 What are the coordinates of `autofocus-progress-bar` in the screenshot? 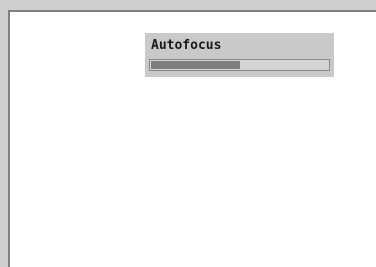 It's located at (239, 65).